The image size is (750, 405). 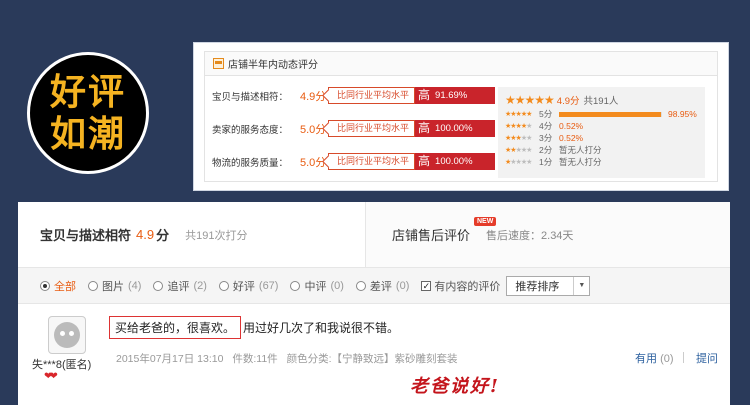 I want to click on after-sale-title: 店铺售后评价, so click(x=431, y=235).